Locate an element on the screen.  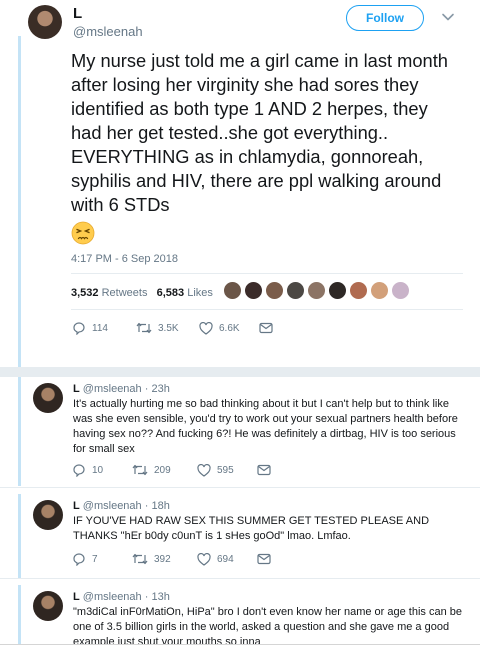
likes-stat: 6,583 Likes is located at coordinates (185, 293).